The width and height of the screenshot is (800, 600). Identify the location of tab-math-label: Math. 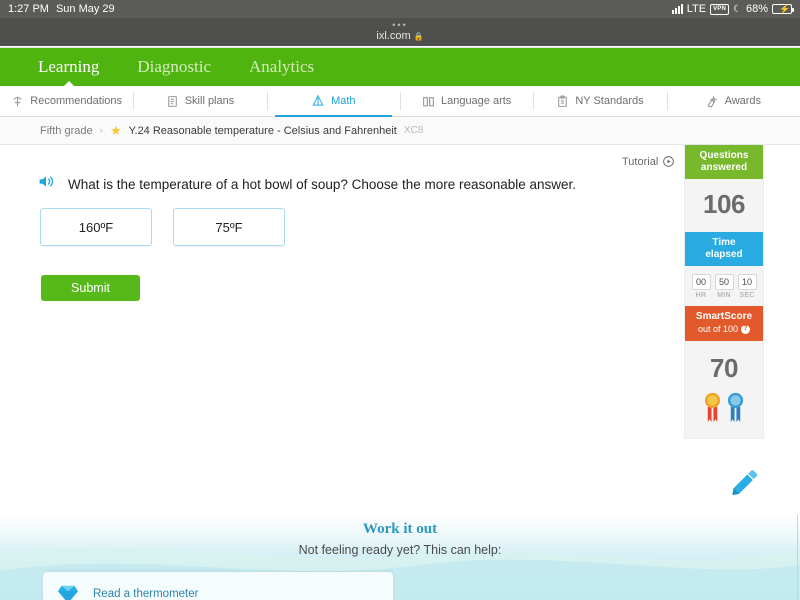
(343, 101).